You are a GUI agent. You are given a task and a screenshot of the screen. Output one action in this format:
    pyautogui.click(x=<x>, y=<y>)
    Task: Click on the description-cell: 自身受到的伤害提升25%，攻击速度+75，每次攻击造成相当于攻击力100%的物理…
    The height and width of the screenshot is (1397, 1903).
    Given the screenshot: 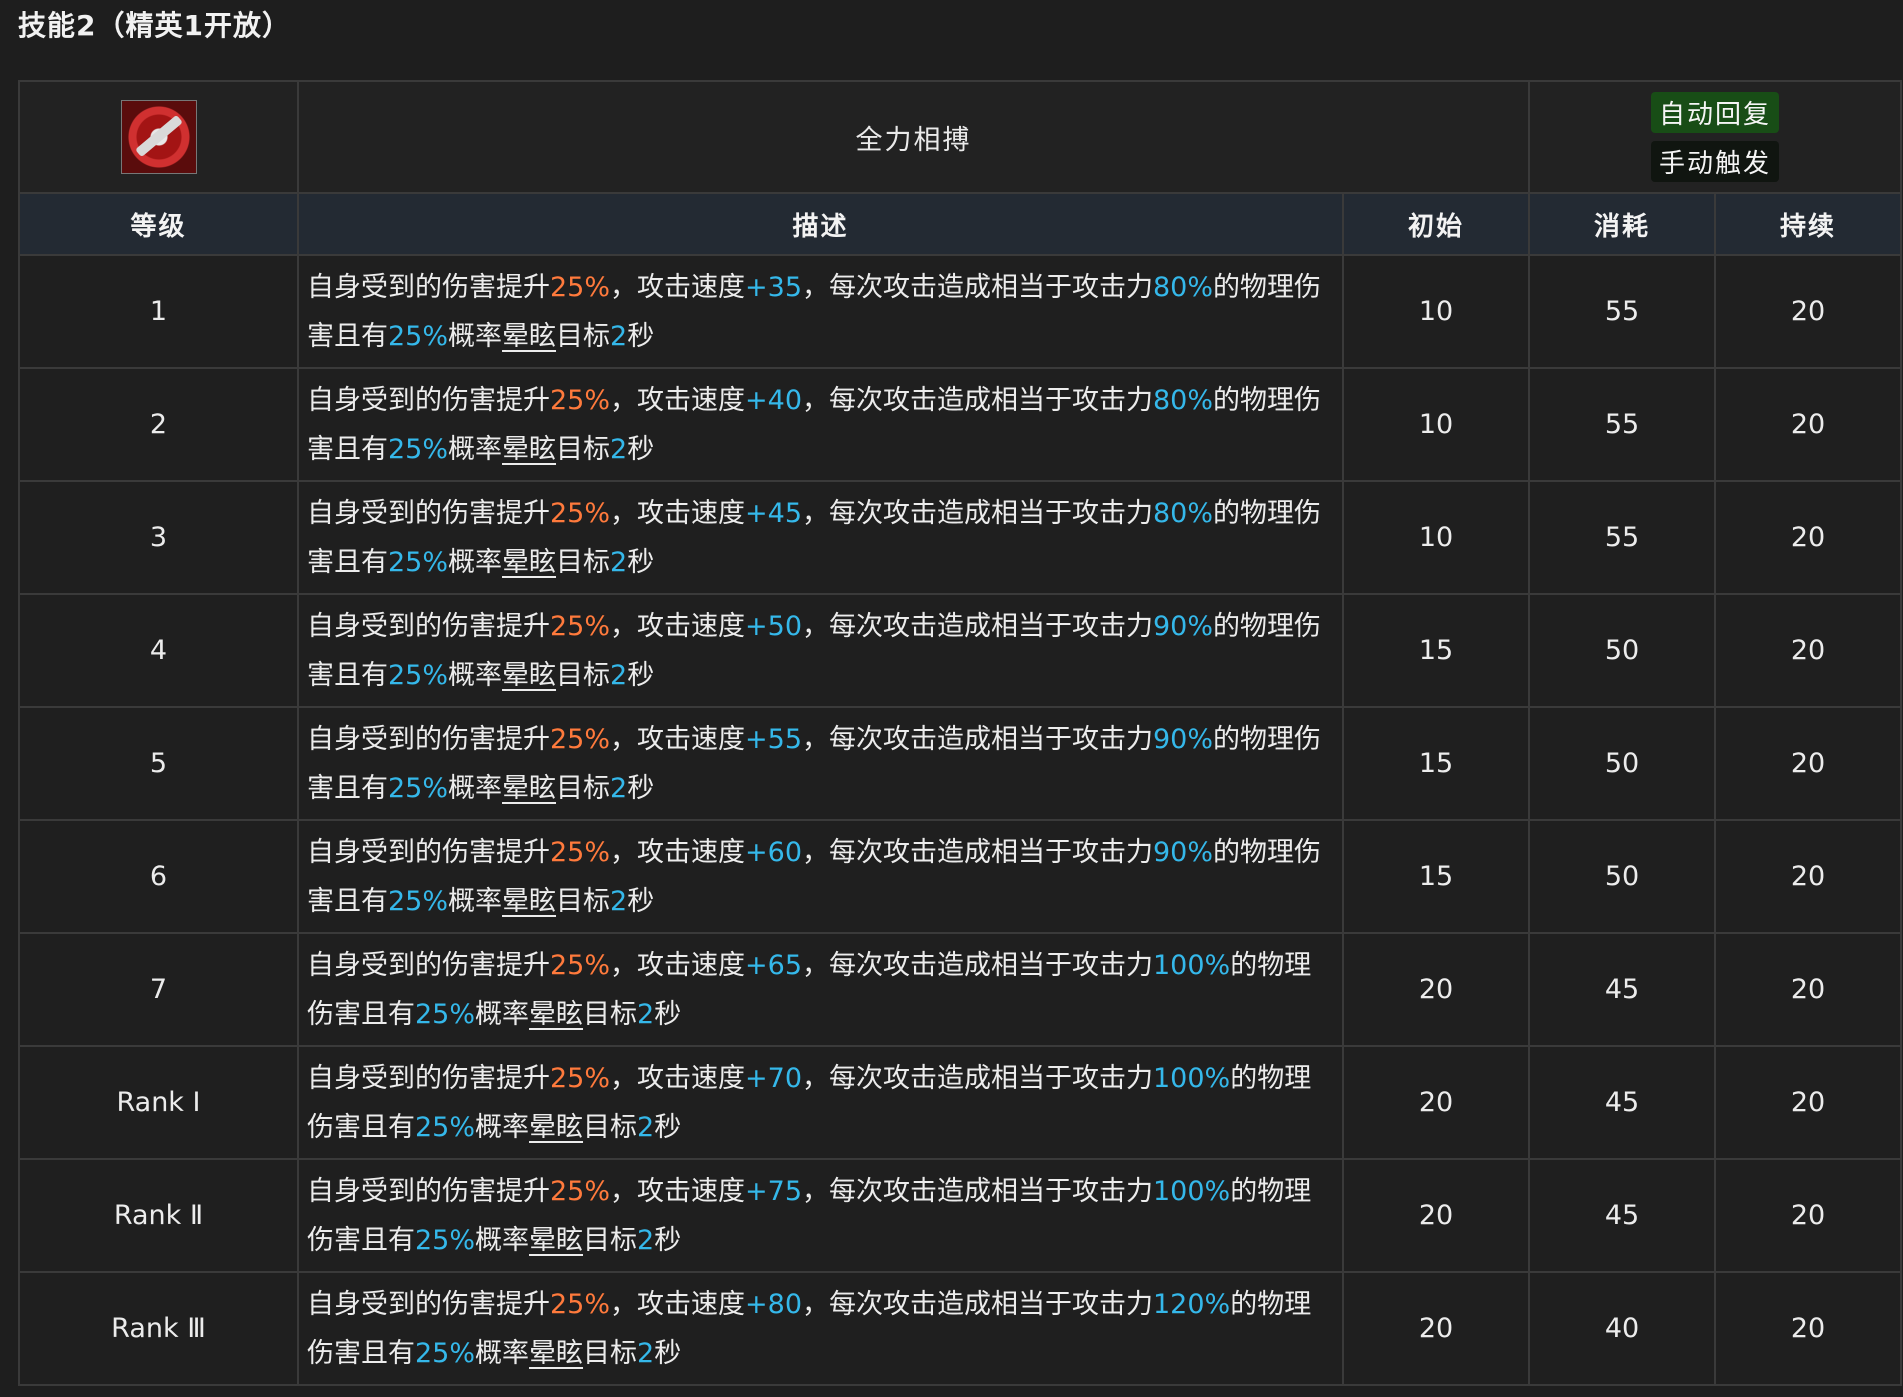 What is the action you would take?
    pyautogui.click(x=820, y=1215)
    